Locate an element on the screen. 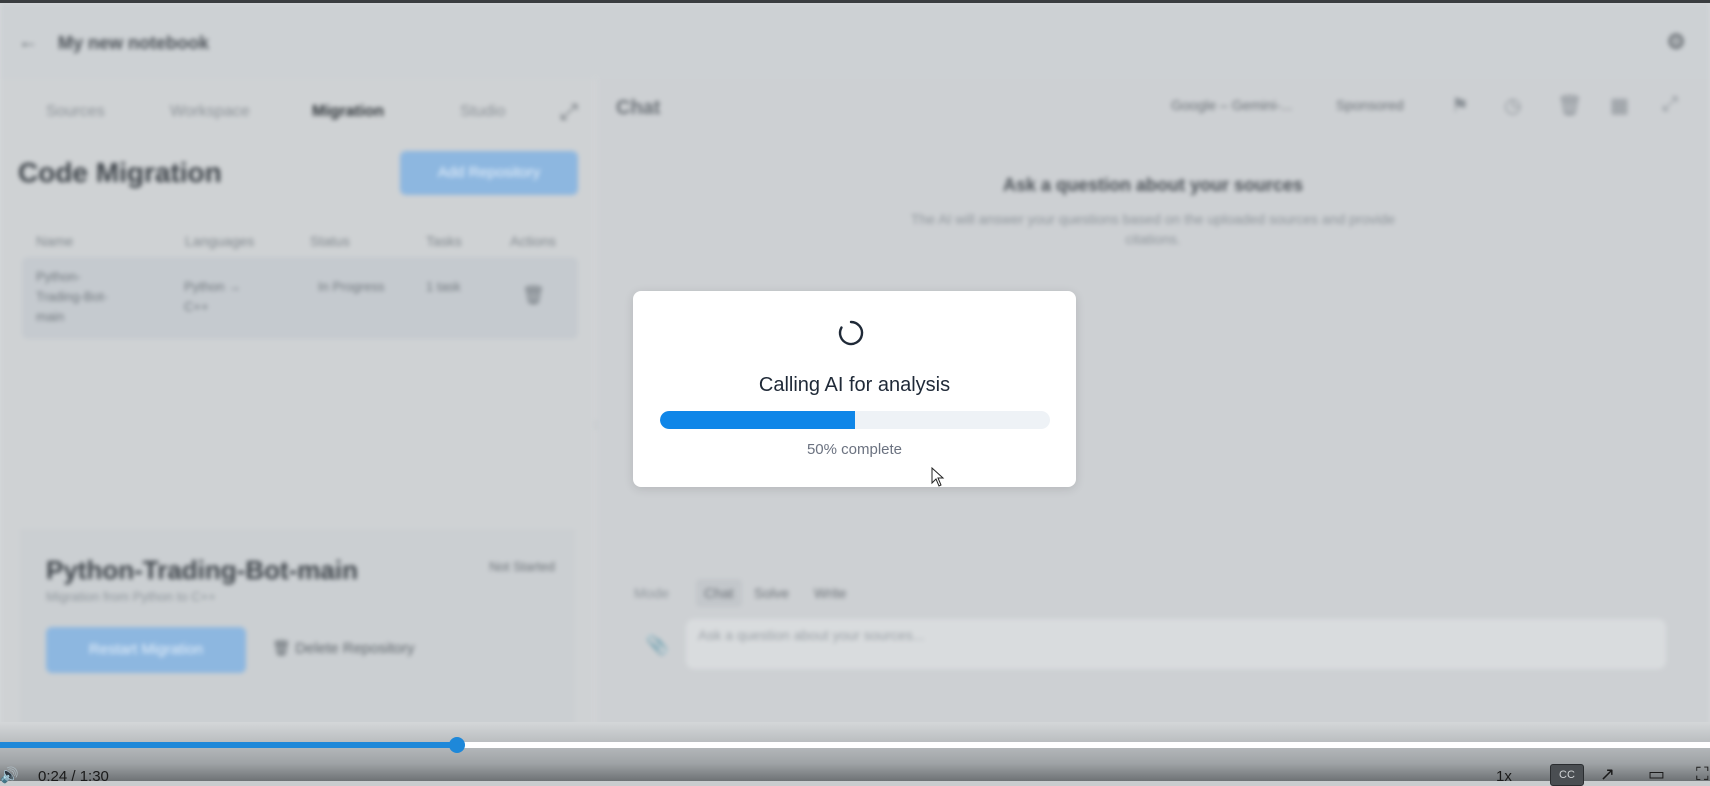  row-tasks: 1 task is located at coordinates (443, 286).